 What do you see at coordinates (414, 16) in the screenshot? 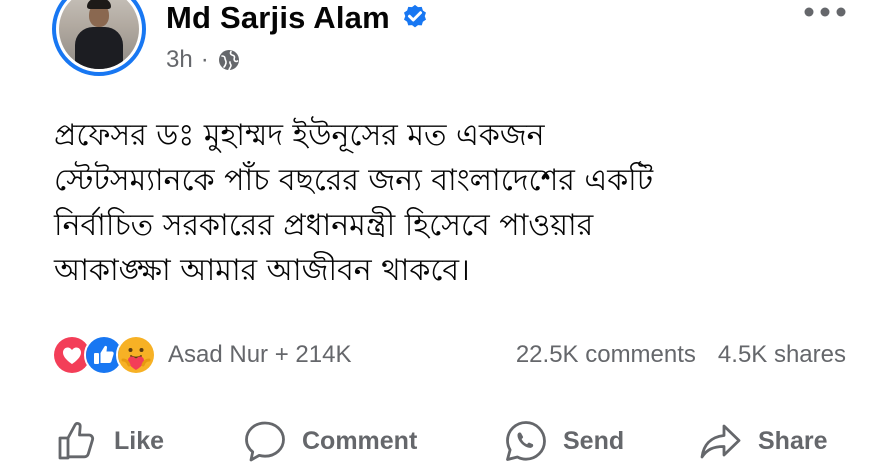
I see `verified-badge-icon` at bounding box center [414, 16].